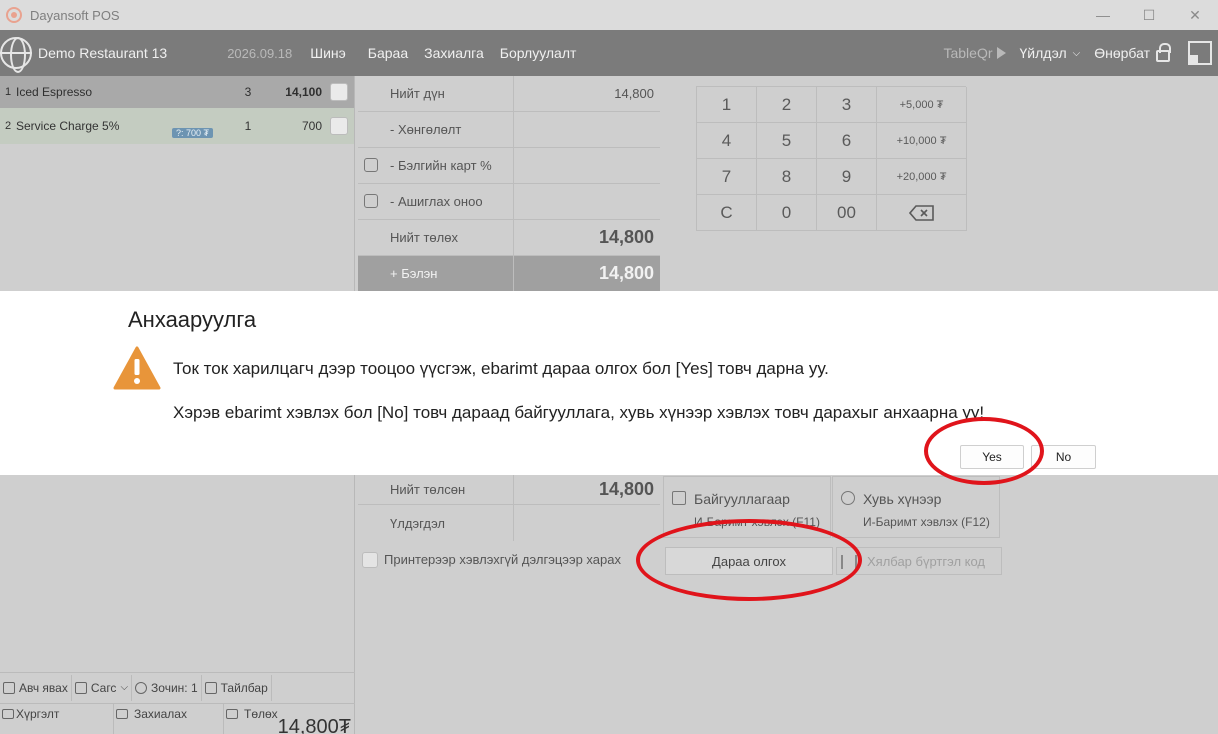  Describe the element at coordinates (609, 15) in the screenshot. I see `window-titlebar: Dayansoft POS — ☐ ✕` at that location.